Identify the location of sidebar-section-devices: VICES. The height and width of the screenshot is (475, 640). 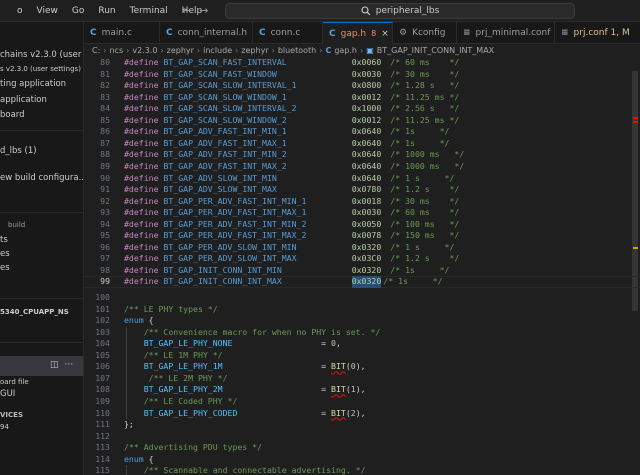
(11, 415).